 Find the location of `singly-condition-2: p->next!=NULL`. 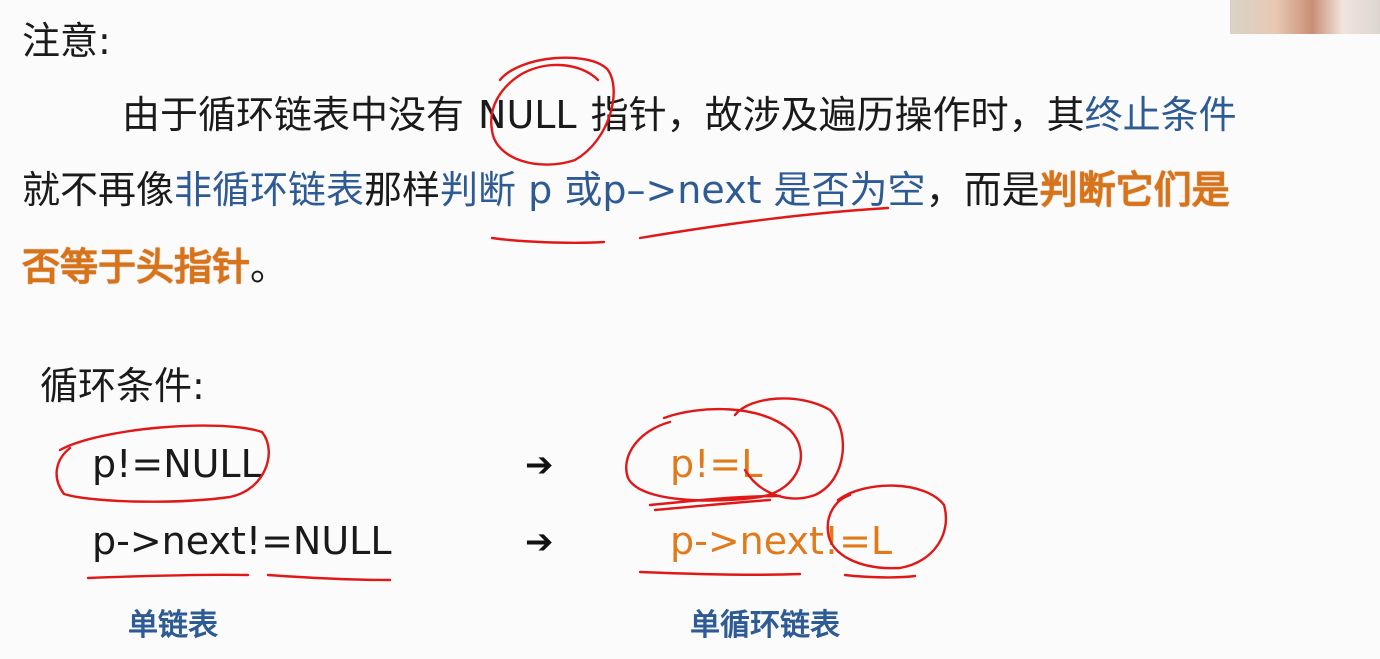

singly-condition-2: p->next!=NULL is located at coordinates (242, 541).